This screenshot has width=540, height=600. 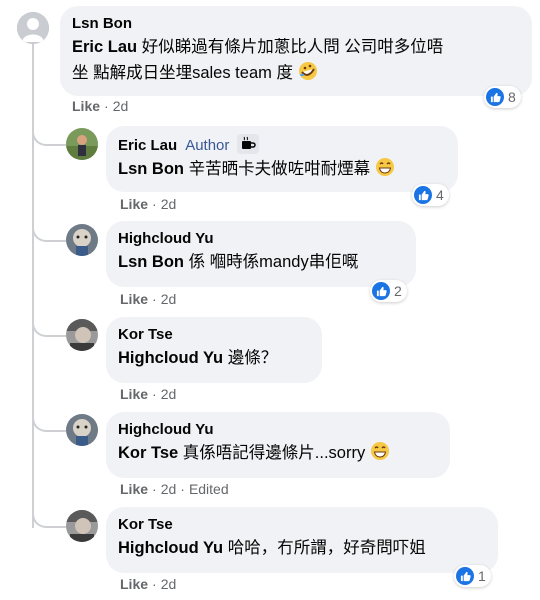 What do you see at coordinates (296, 24) in the screenshot?
I see `comment-author: Lsn Bon` at bounding box center [296, 24].